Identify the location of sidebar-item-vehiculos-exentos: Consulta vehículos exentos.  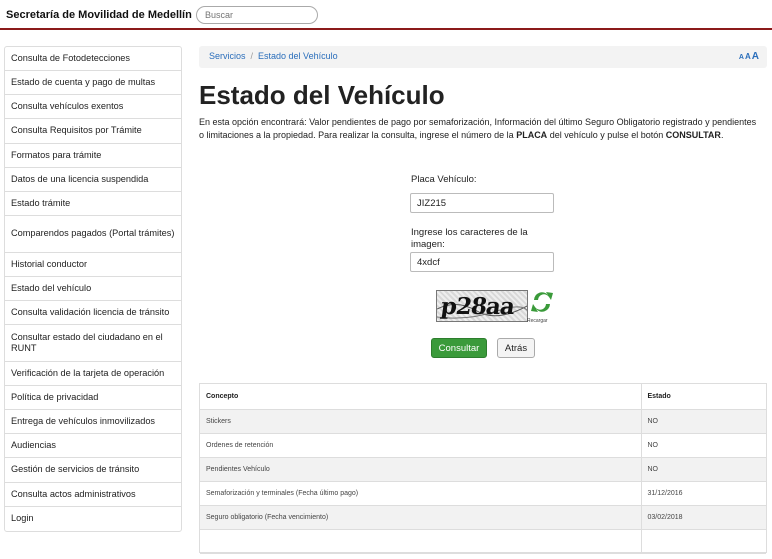
(93, 107).